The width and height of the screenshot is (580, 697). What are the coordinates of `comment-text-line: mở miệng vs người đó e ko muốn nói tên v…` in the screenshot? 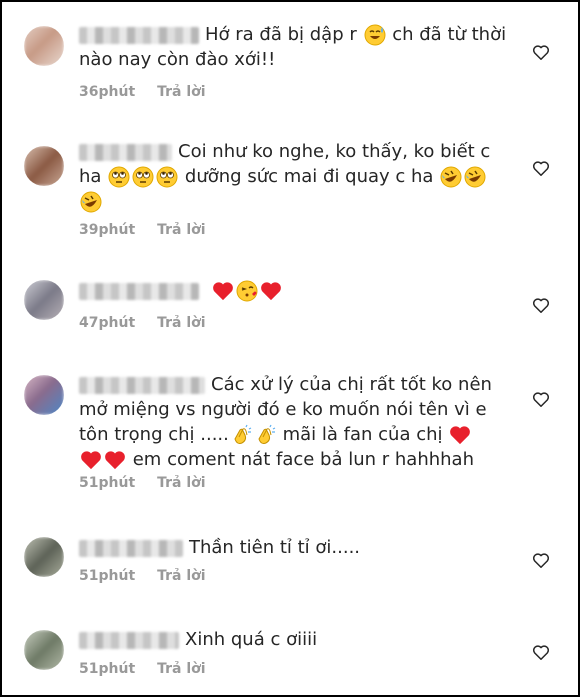 It's located at (283, 409).